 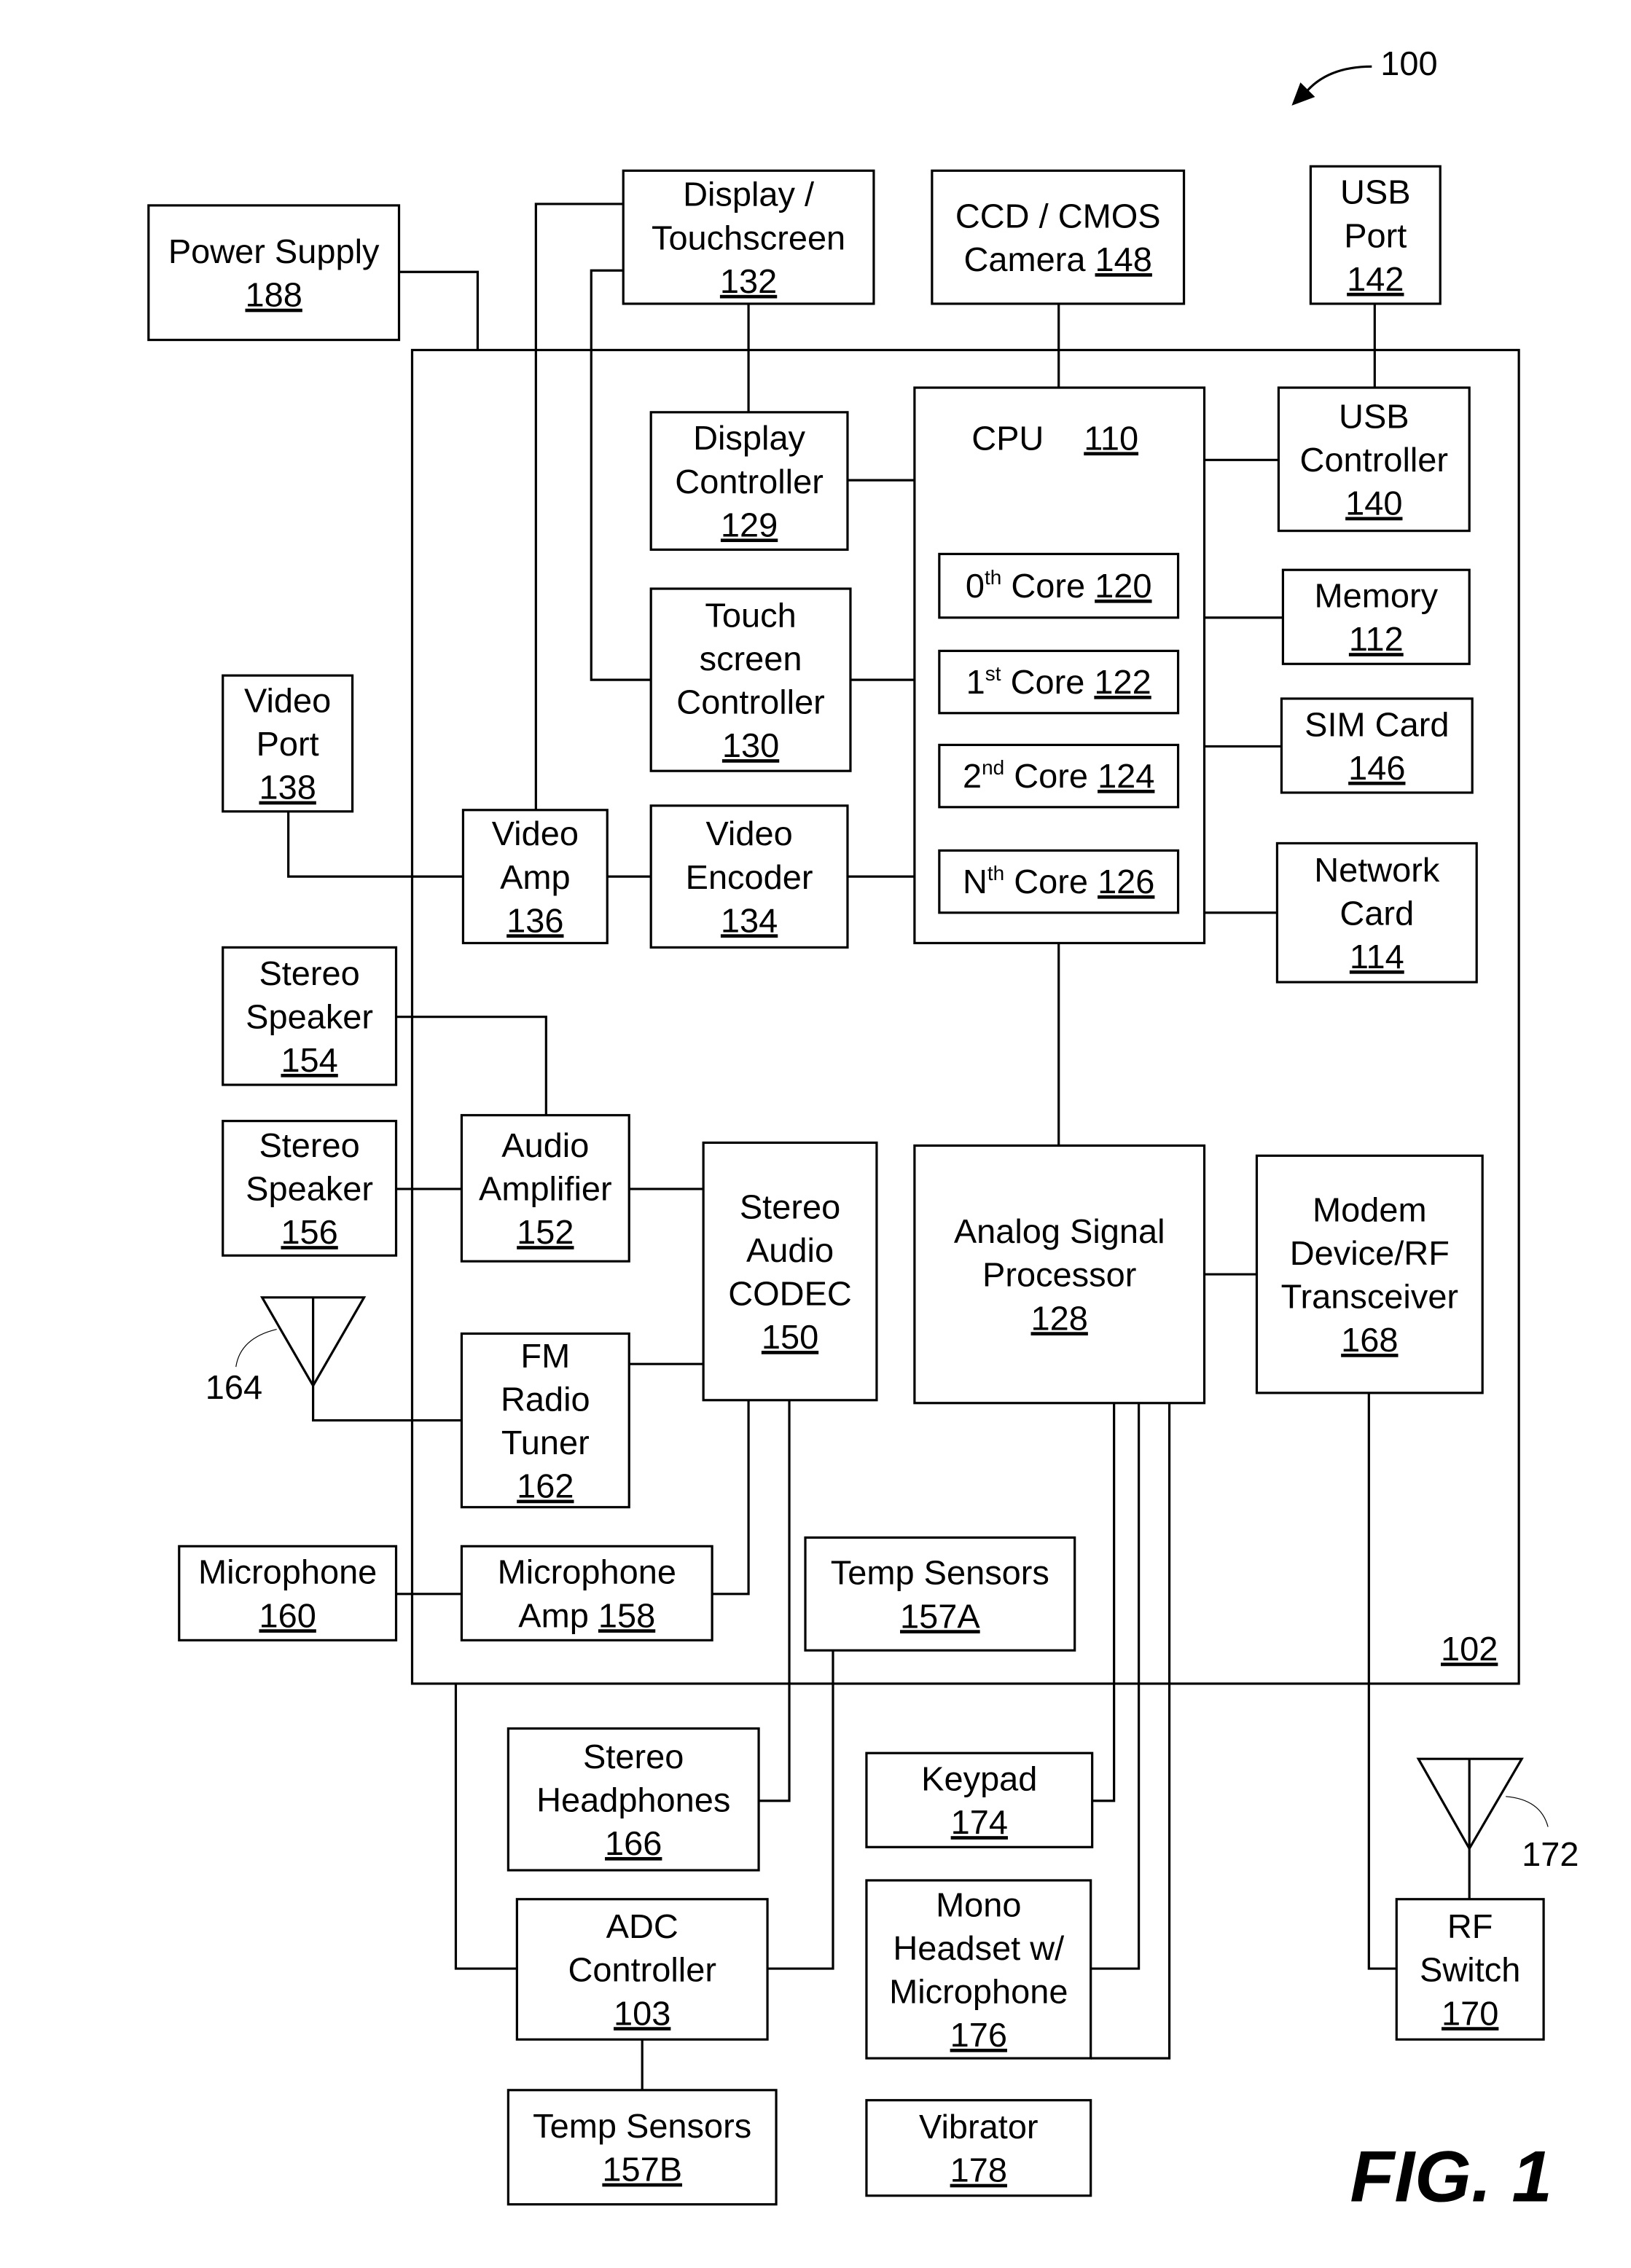 What do you see at coordinates (1123, 586) in the screenshot?
I see `core-0-ref: 120` at bounding box center [1123, 586].